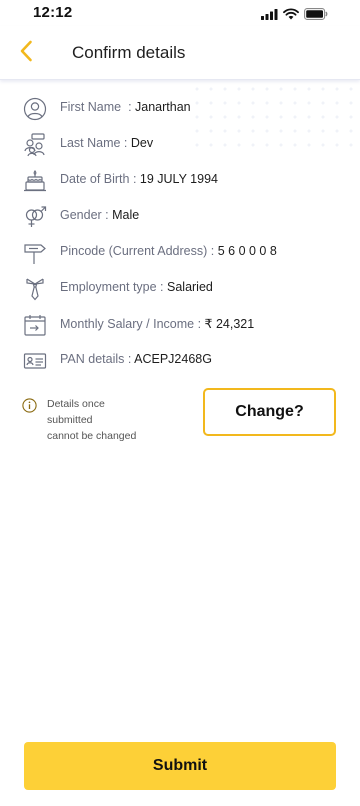 The image size is (360, 806). What do you see at coordinates (81, 215) in the screenshot?
I see `detail-label: Gender` at bounding box center [81, 215].